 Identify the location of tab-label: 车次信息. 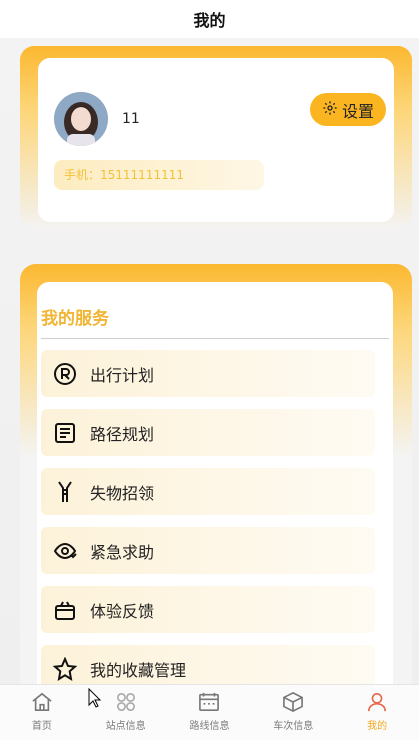
(293, 726).